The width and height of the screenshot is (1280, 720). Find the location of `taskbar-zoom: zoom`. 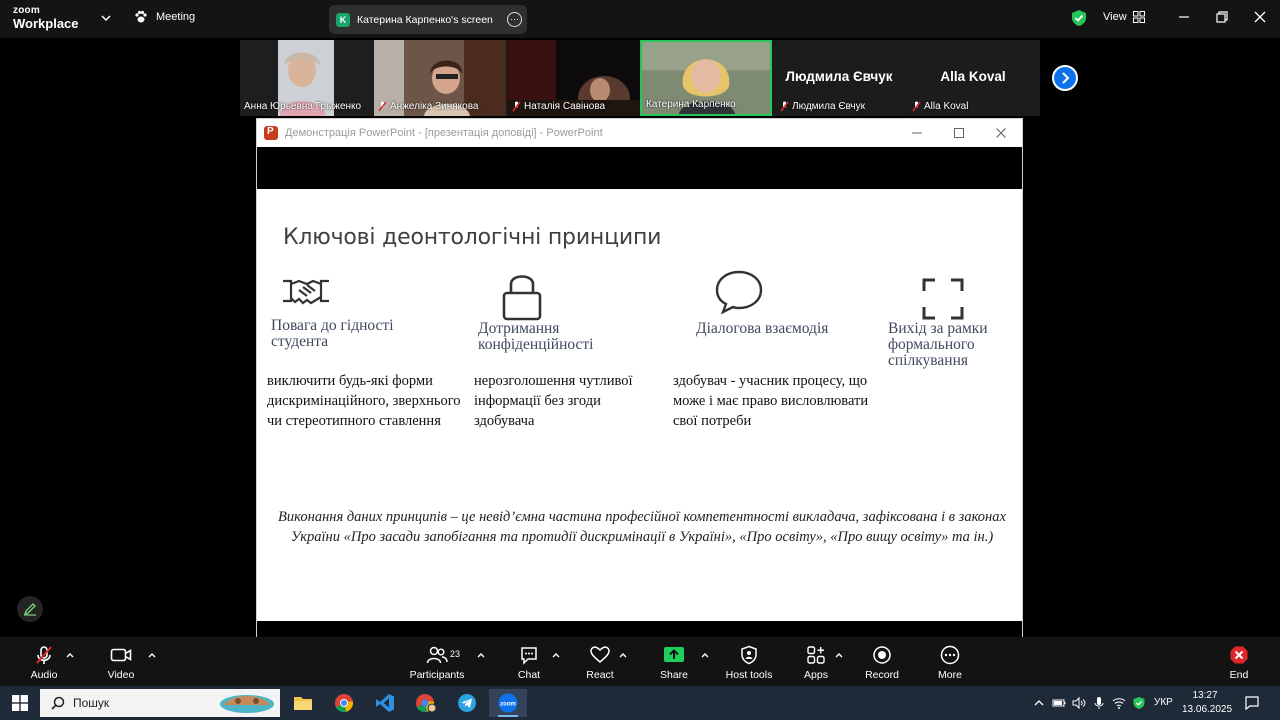

taskbar-zoom: zoom is located at coordinates (508, 703).